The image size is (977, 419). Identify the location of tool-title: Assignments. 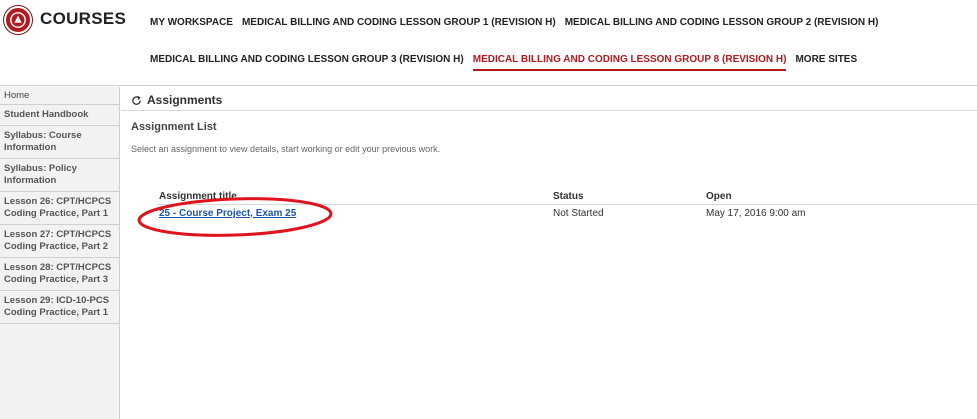
(185, 100).